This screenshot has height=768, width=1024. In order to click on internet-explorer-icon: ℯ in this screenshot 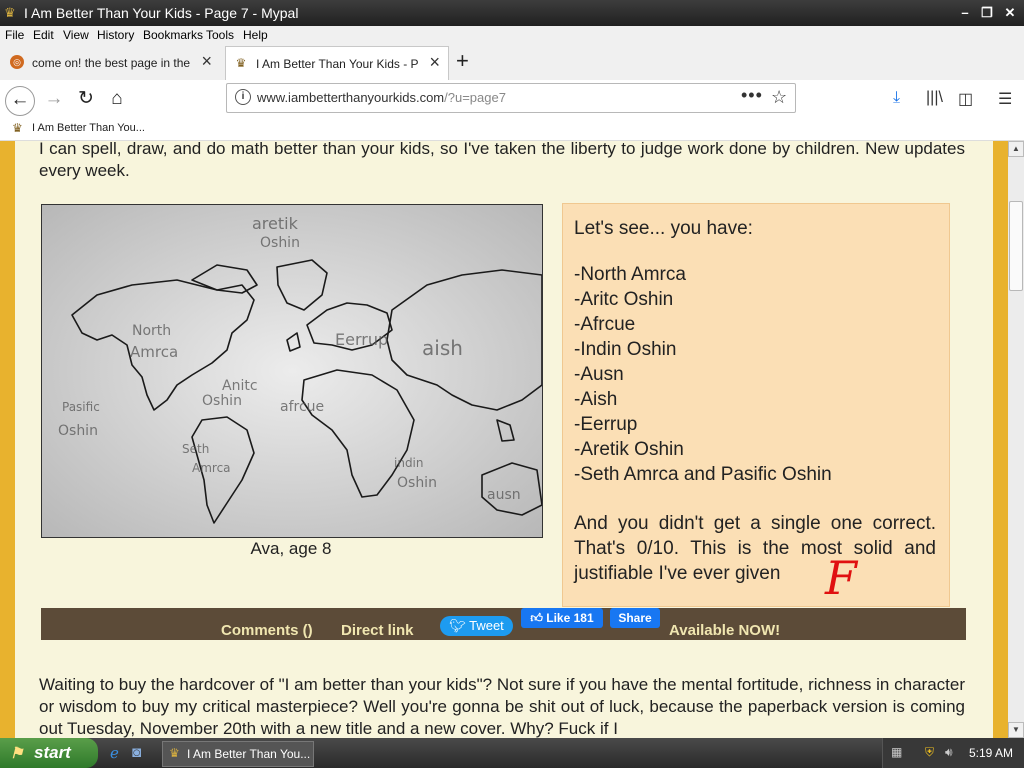, I will do `click(114, 753)`.